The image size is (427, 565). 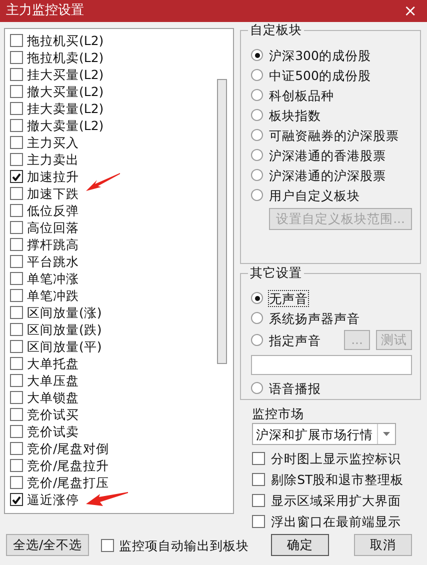 I want to click on list-item-label: 高位回落, so click(x=53, y=227).